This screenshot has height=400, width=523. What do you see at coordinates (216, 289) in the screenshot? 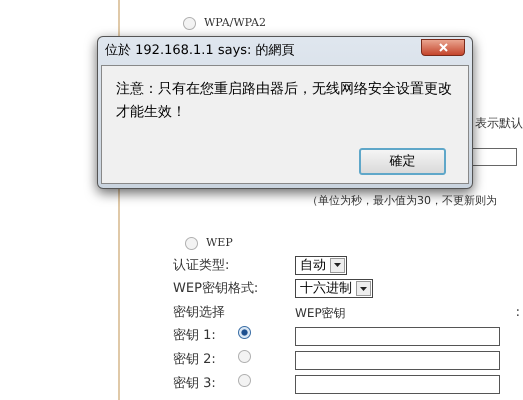
I see `field-label: WEP密钥格式:` at bounding box center [216, 289].